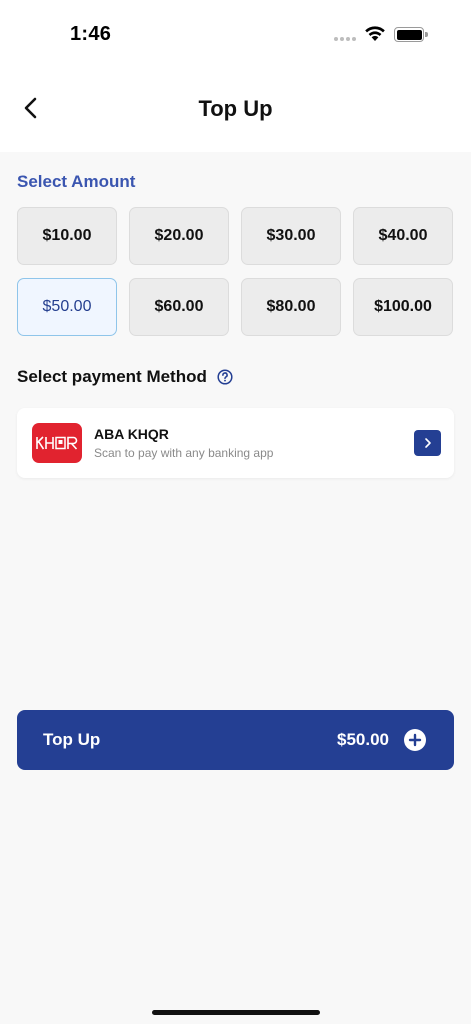 The height and width of the screenshot is (1024, 471). What do you see at coordinates (291, 307) in the screenshot?
I see `amount-option-80: $80.00` at bounding box center [291, 307].